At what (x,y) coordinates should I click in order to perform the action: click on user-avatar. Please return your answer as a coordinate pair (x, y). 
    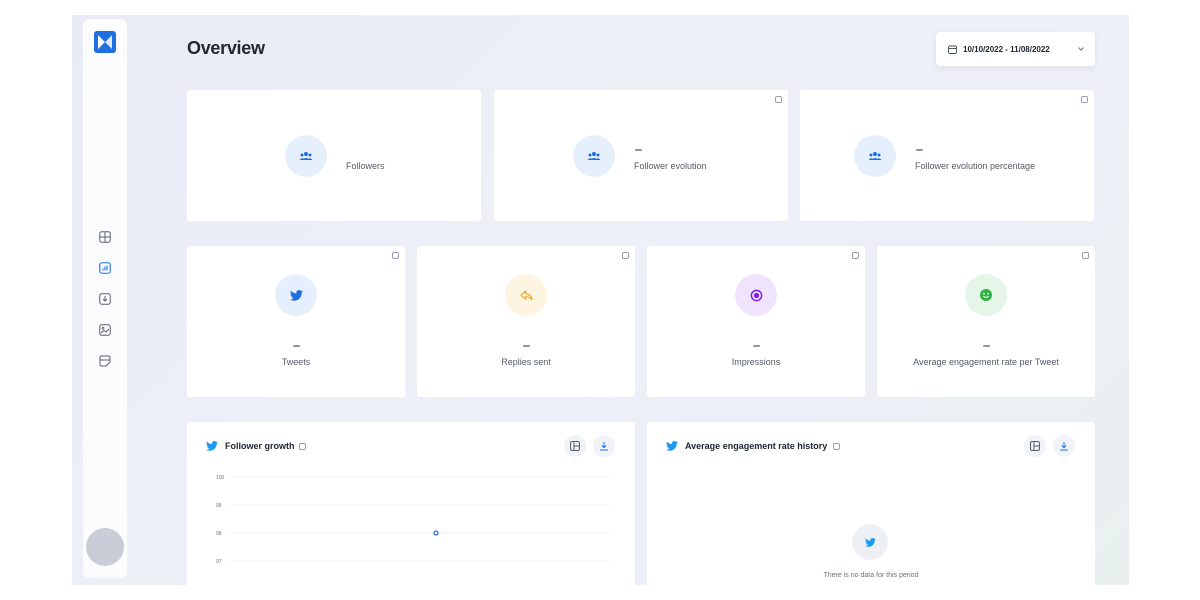
    Looking at the image, I should click on (105, 547).